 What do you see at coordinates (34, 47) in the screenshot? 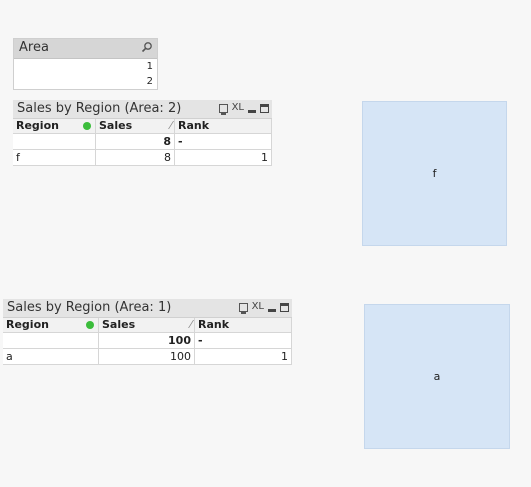
I see `listbox-title: Area` at bounding box center [34, 47].